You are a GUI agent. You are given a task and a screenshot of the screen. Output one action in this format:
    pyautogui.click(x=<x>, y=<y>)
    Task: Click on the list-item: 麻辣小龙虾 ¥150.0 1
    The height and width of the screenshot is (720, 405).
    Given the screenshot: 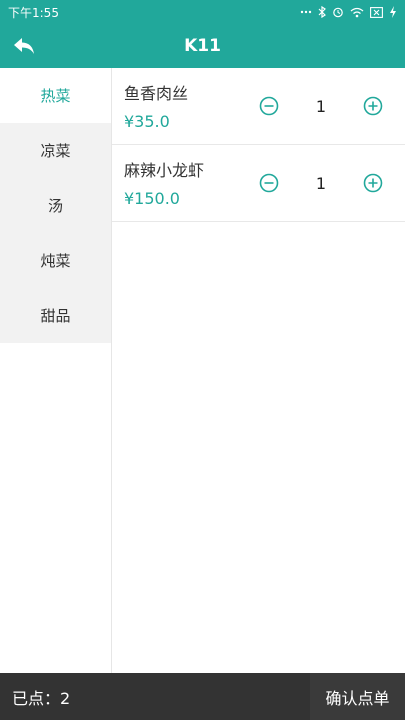 What is the action you would take?
    pyautogui.click(x=258, y=183)
    